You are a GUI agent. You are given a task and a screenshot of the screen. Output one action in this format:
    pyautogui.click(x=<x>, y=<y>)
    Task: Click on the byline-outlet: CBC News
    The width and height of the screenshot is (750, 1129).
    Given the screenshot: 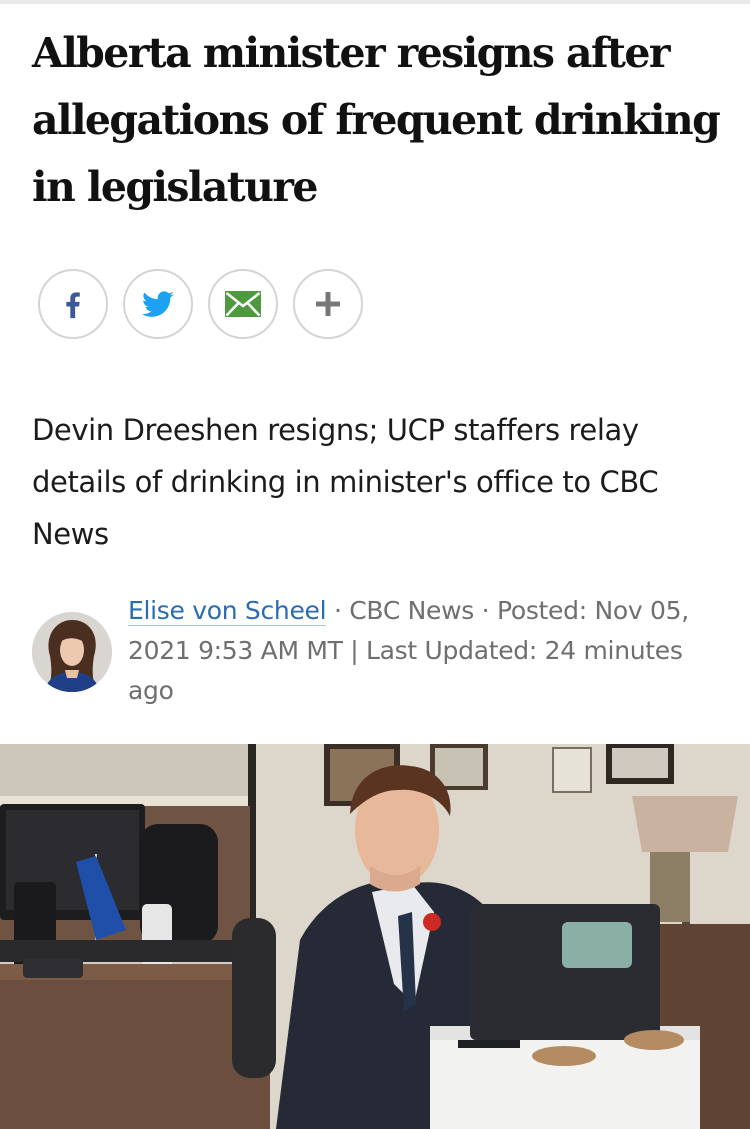 What is the action you would take?
    pyautogui.click(x=411, y=610)
    